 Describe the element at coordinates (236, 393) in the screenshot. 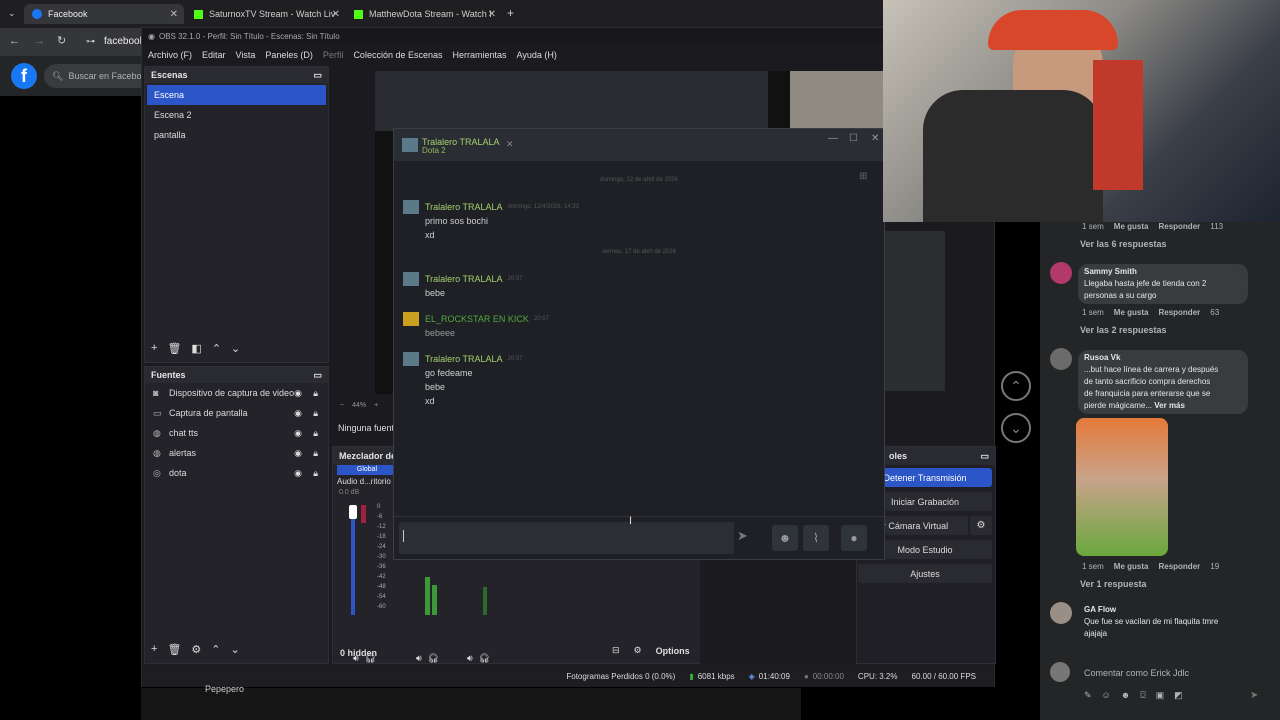

I see `source-item: ◙ Dispositivo de captura de video ◉ 🔒︎` at that location.